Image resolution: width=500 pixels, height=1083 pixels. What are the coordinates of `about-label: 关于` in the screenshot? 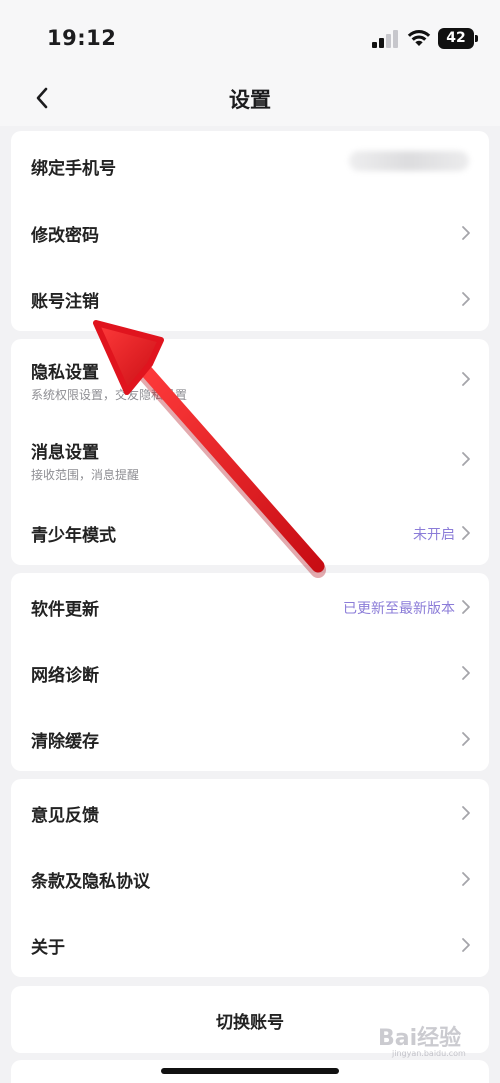 It's located at (48, 948).